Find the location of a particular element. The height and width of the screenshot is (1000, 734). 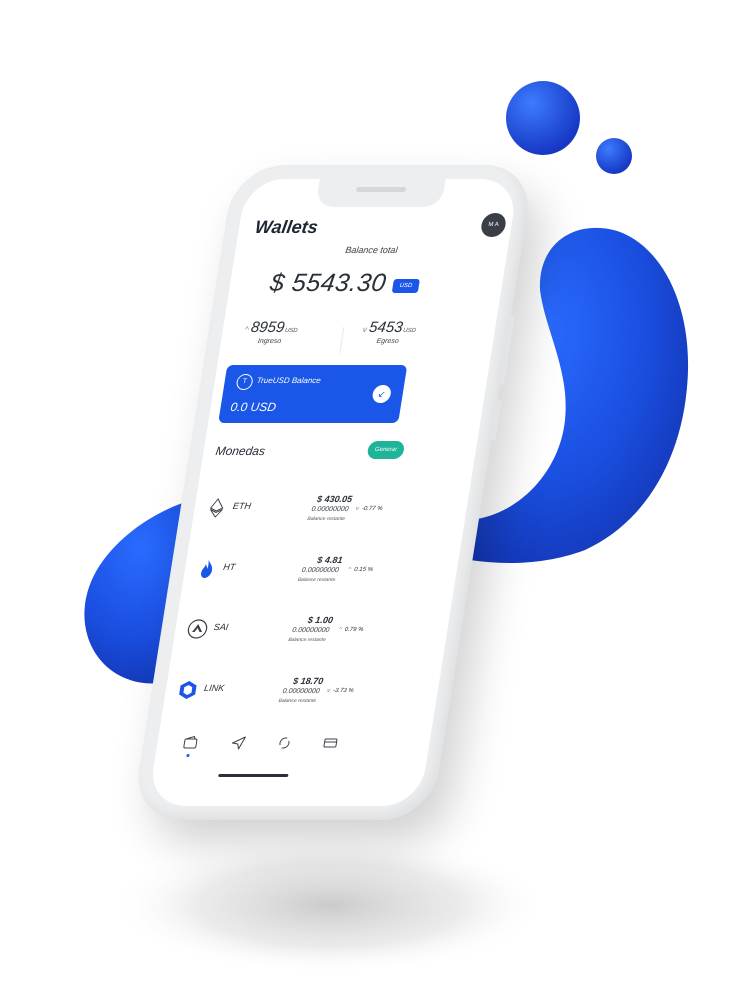

coin-symbol: SAI is located at coordinates (221, 627).